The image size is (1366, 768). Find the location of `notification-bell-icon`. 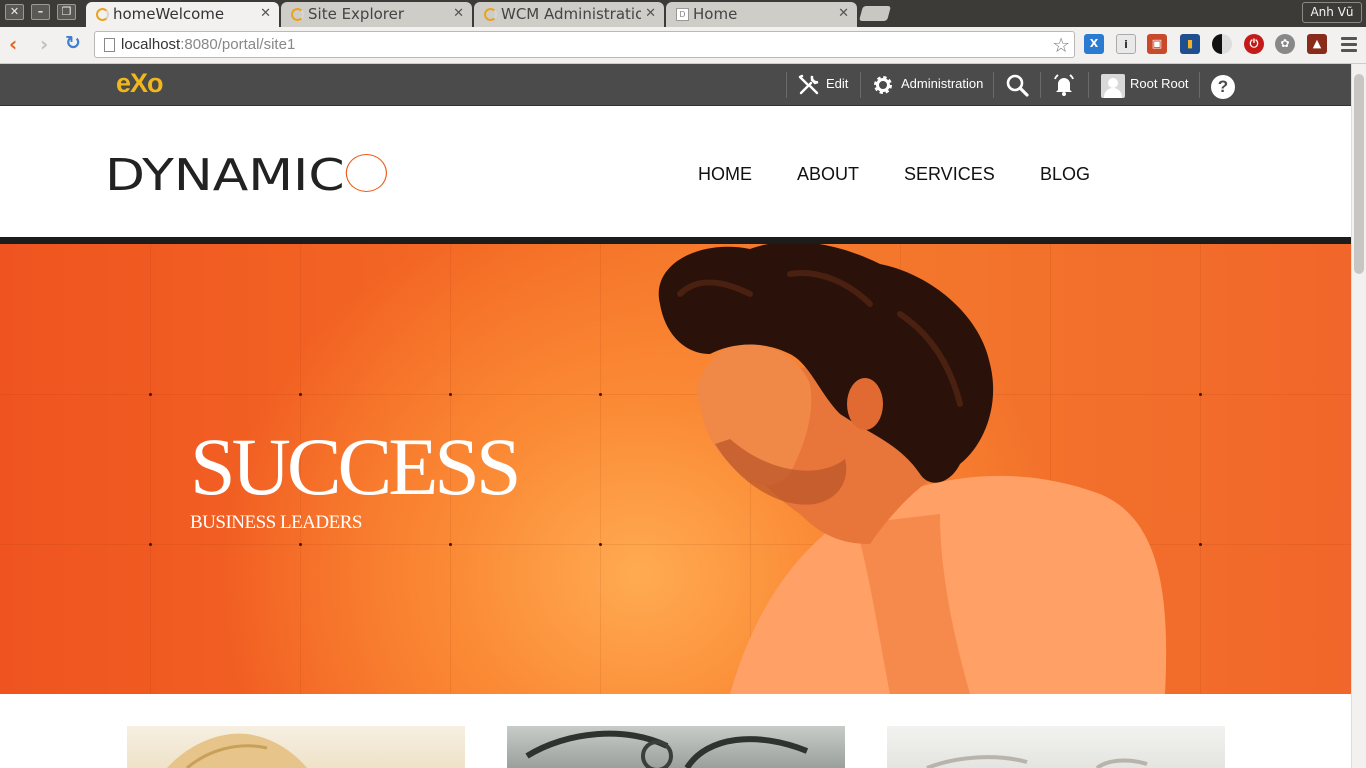

notification-bell-icon is located at coordinates (1064, 85).